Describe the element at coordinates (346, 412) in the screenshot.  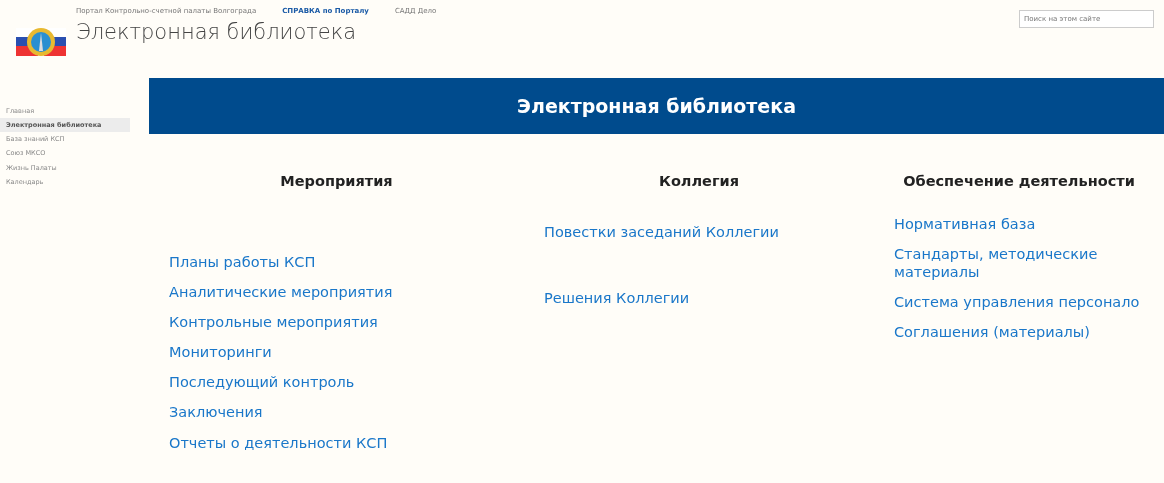
I see `category-link: Заключения` at that location.